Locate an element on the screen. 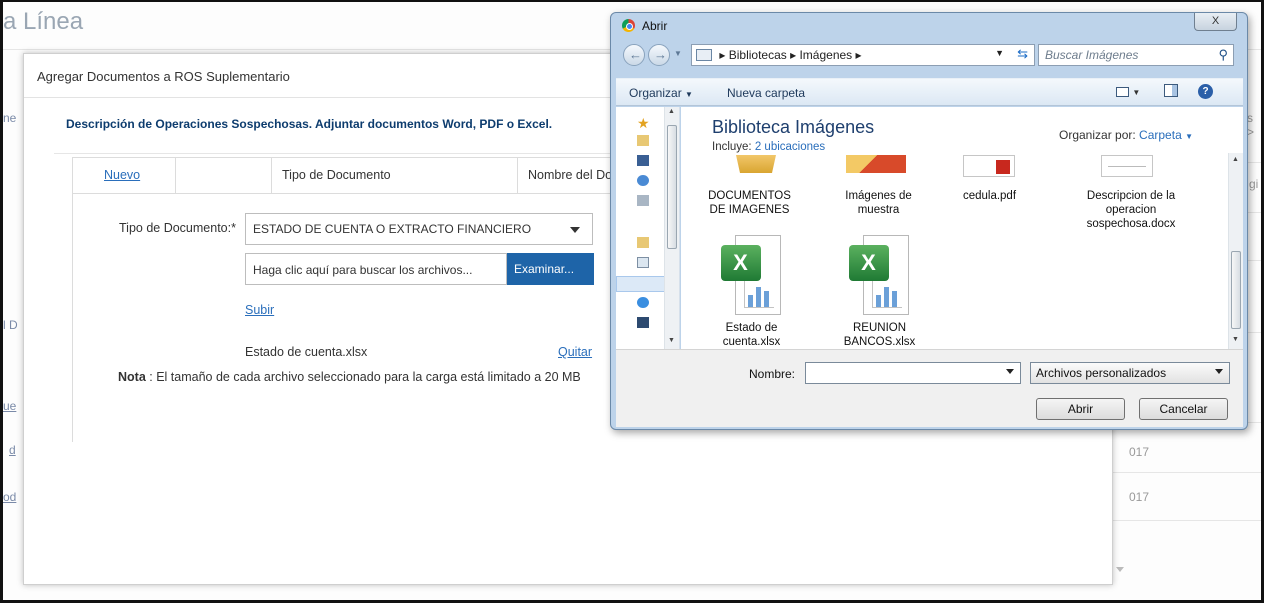 This screenshot has width=1264, height=603. file-type-select: Archivos personalizados is located at coordinates (1130, 373).